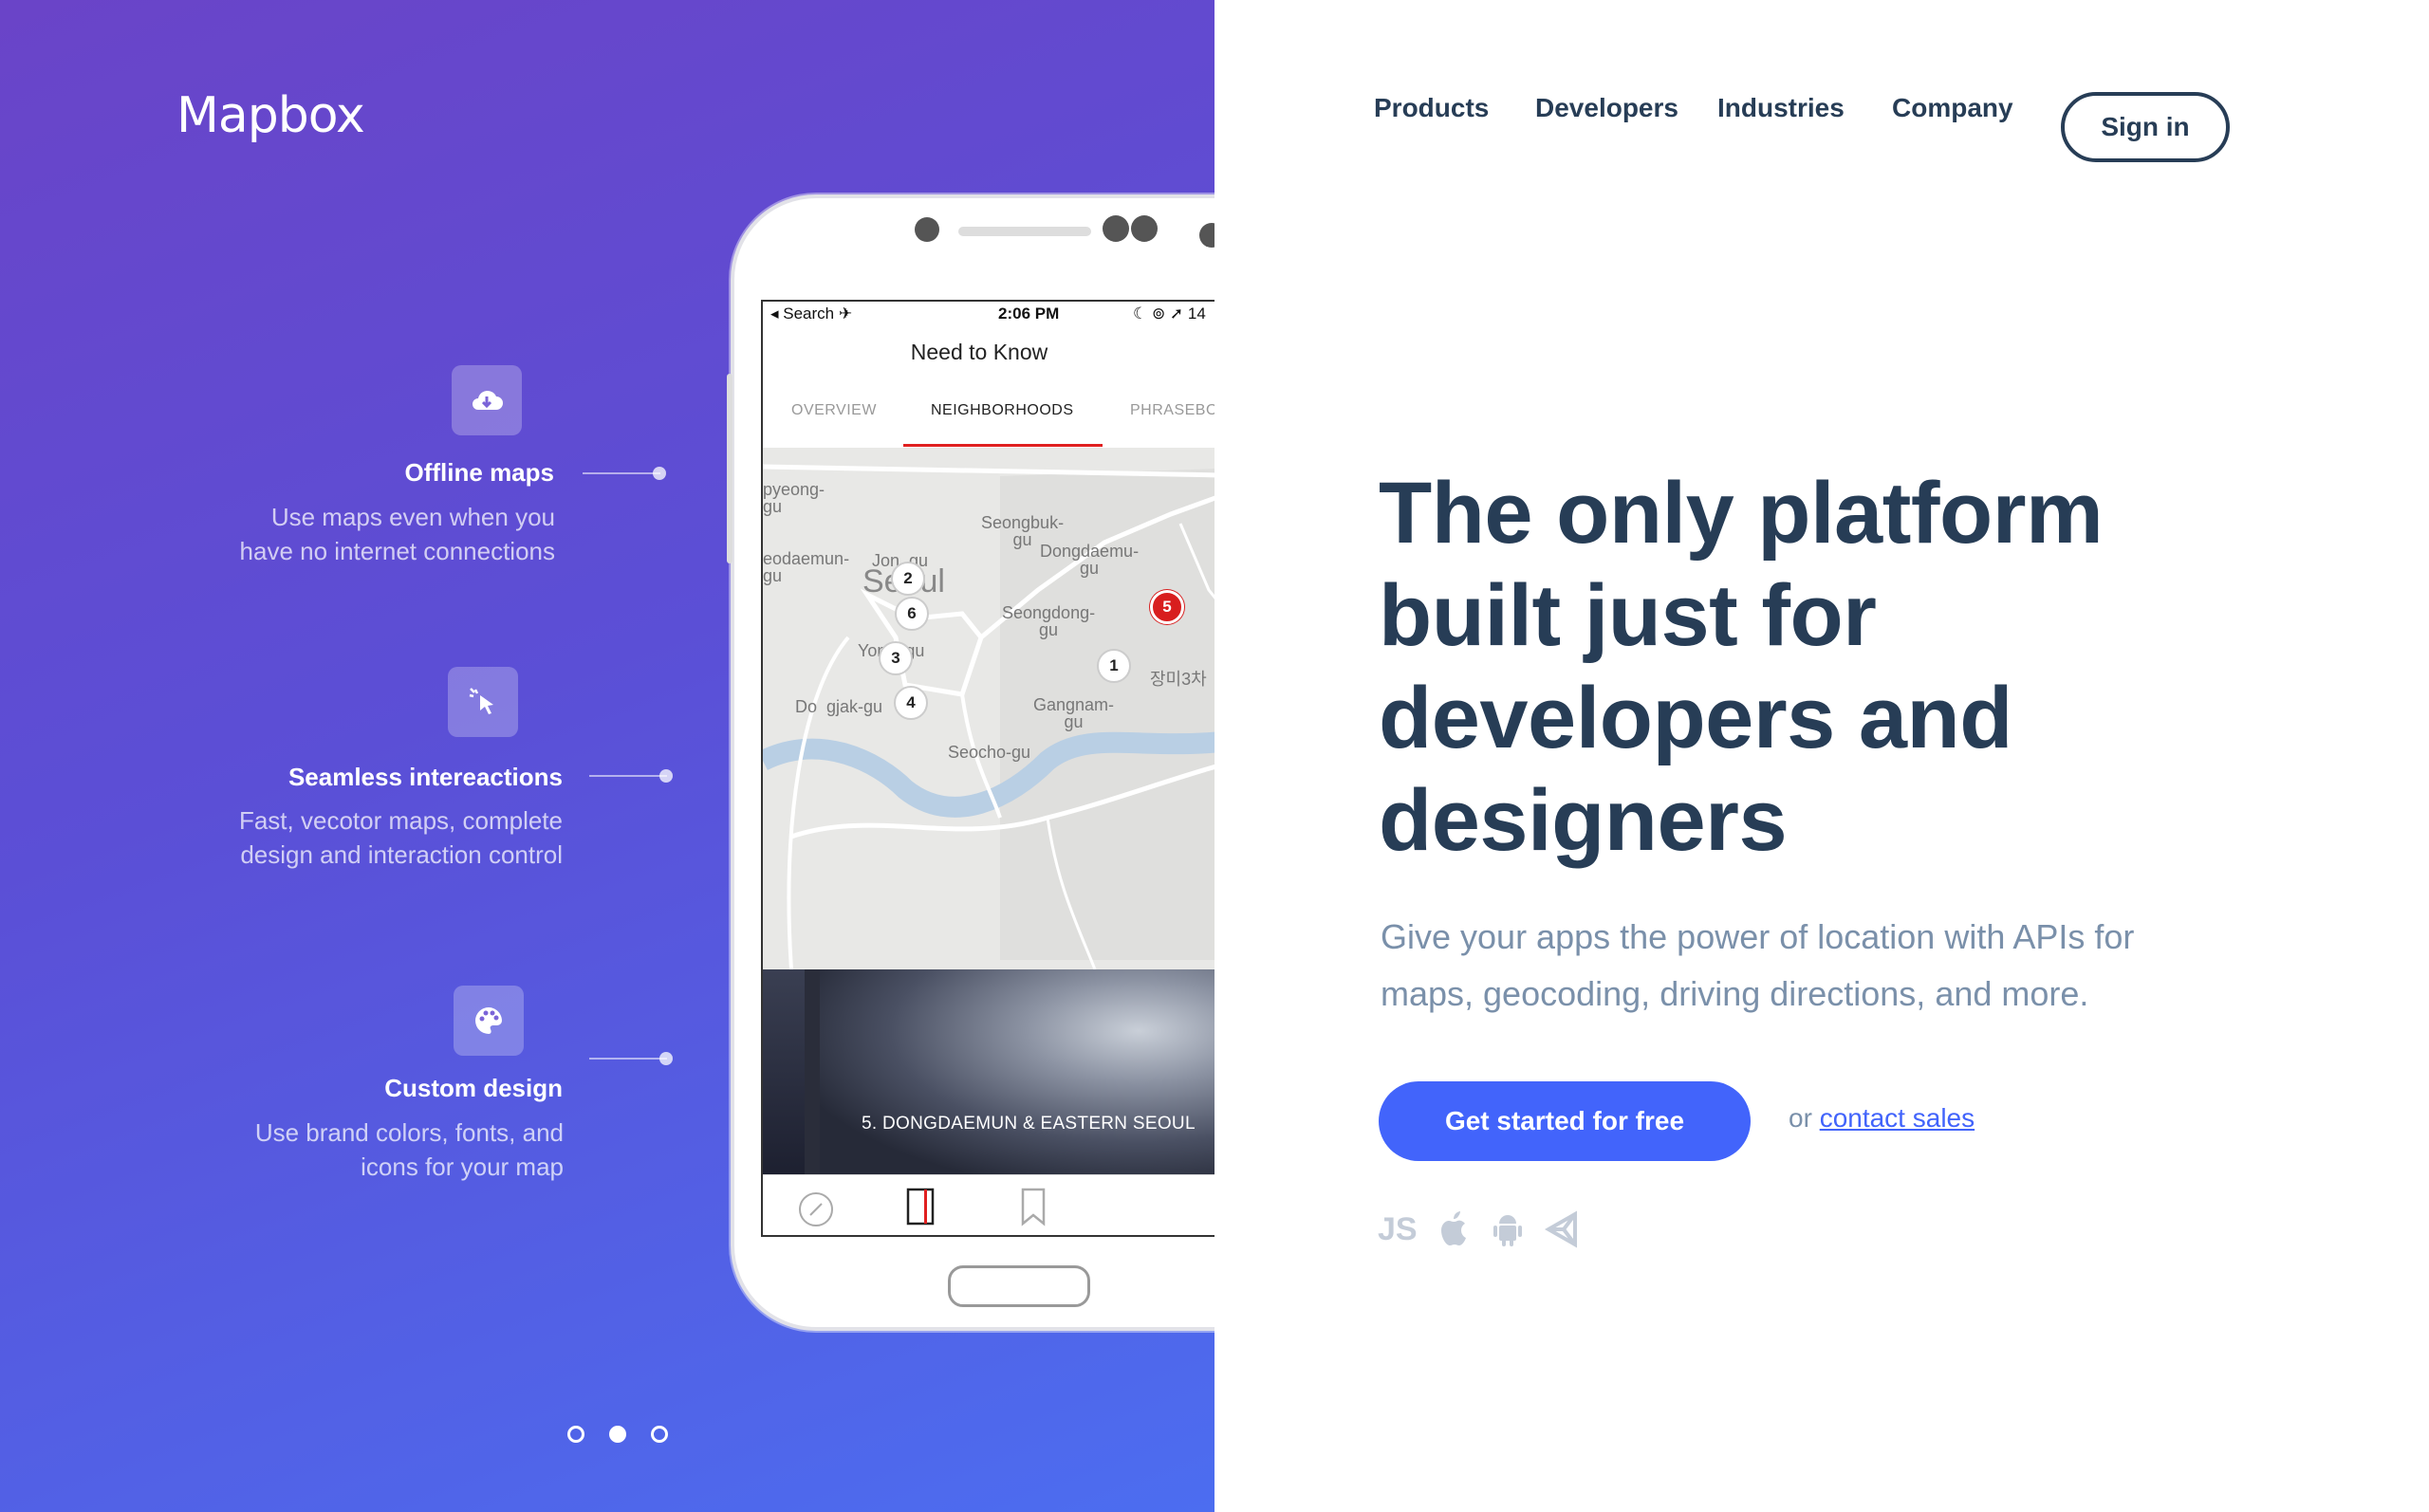  What do you see at coordinates (270, 115) in the screenshot?
I see `mapbox-logo: Mapbox` at bounding box center [270, 115].